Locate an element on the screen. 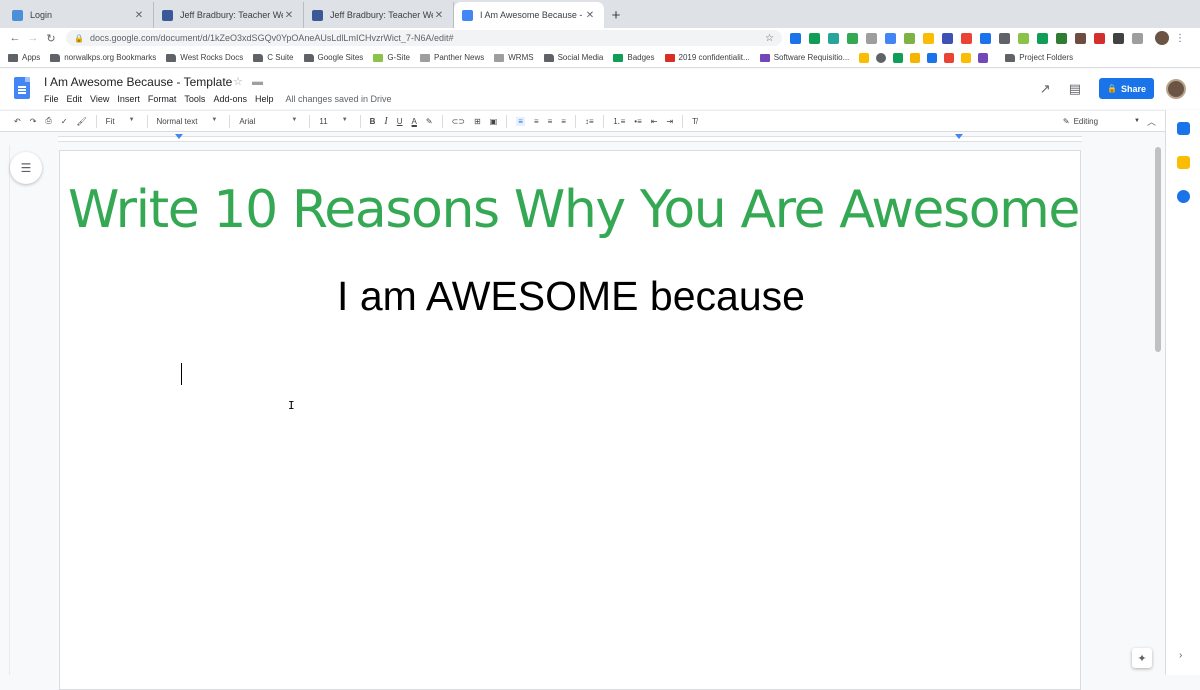 Image resolution: width=1200 pixels, height=690 pixels. vertical-ruler is located at coordinates (5, 410).